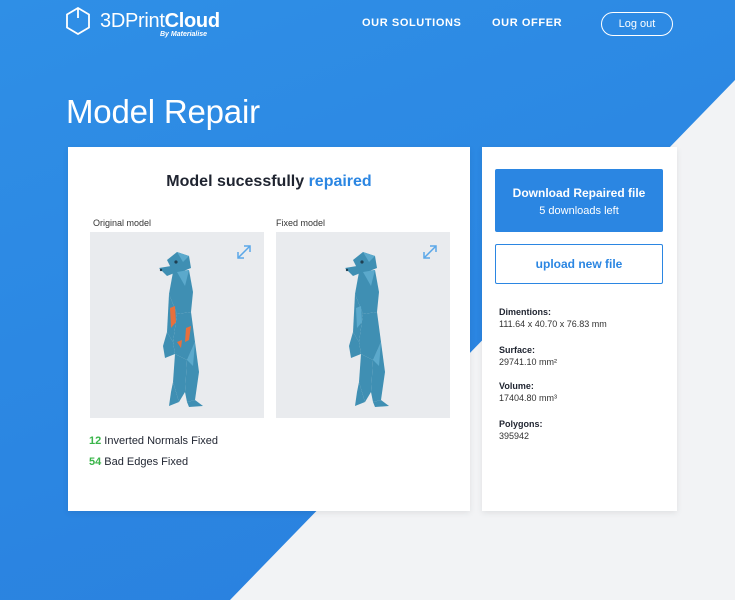  I want to click on spec-polygons-value: 395942, so click(514, 436).